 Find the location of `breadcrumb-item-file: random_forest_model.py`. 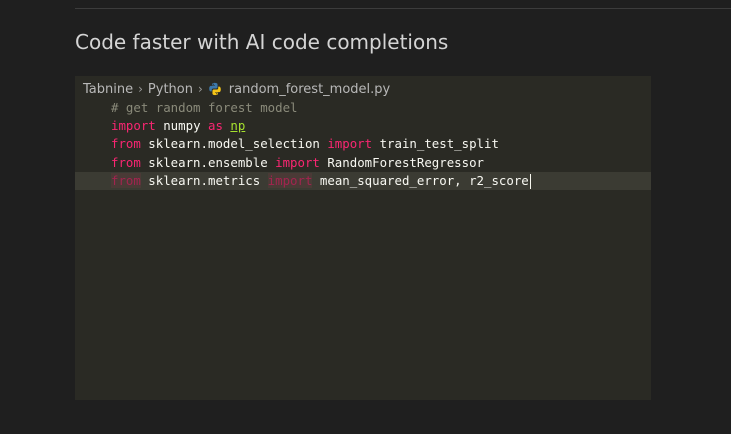

breadcrumb-item-file: random_forest_model.py is located at coordinates (309, 89).